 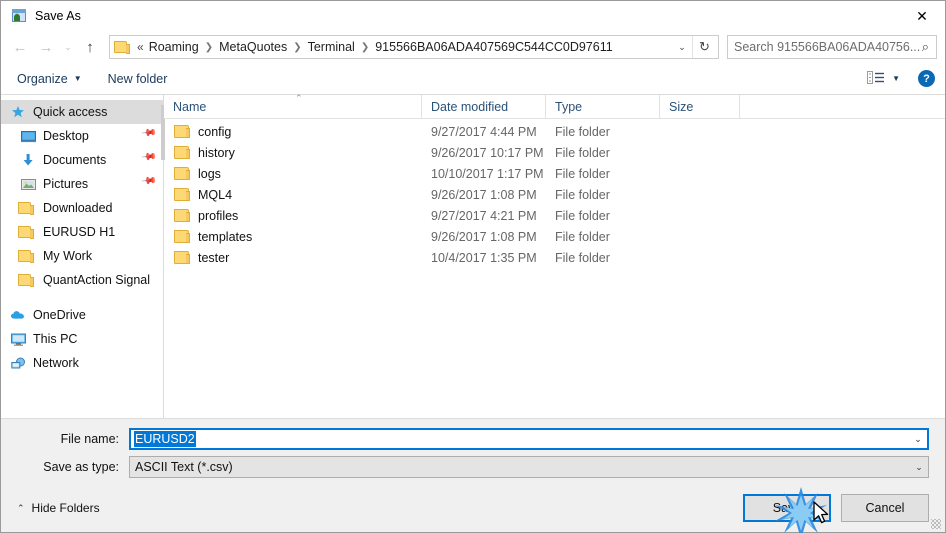 What do you see at coordinates (293, 132) in the screenshot?
I see `file-name-cell: config` at bounding box center [293, 132].